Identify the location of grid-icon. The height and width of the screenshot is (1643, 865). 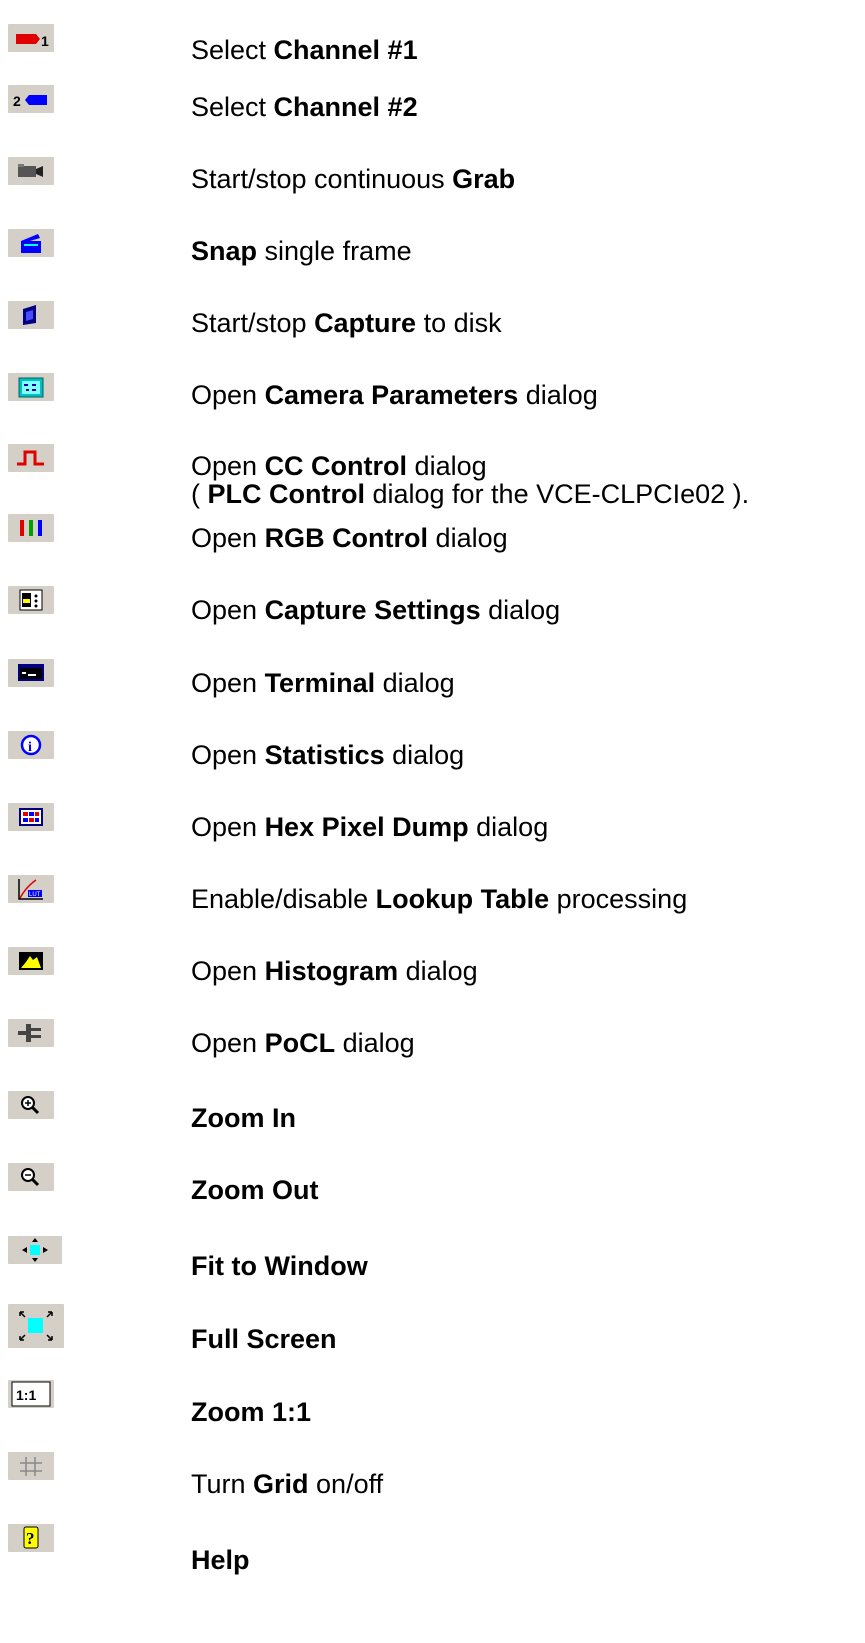
(31, 1466).